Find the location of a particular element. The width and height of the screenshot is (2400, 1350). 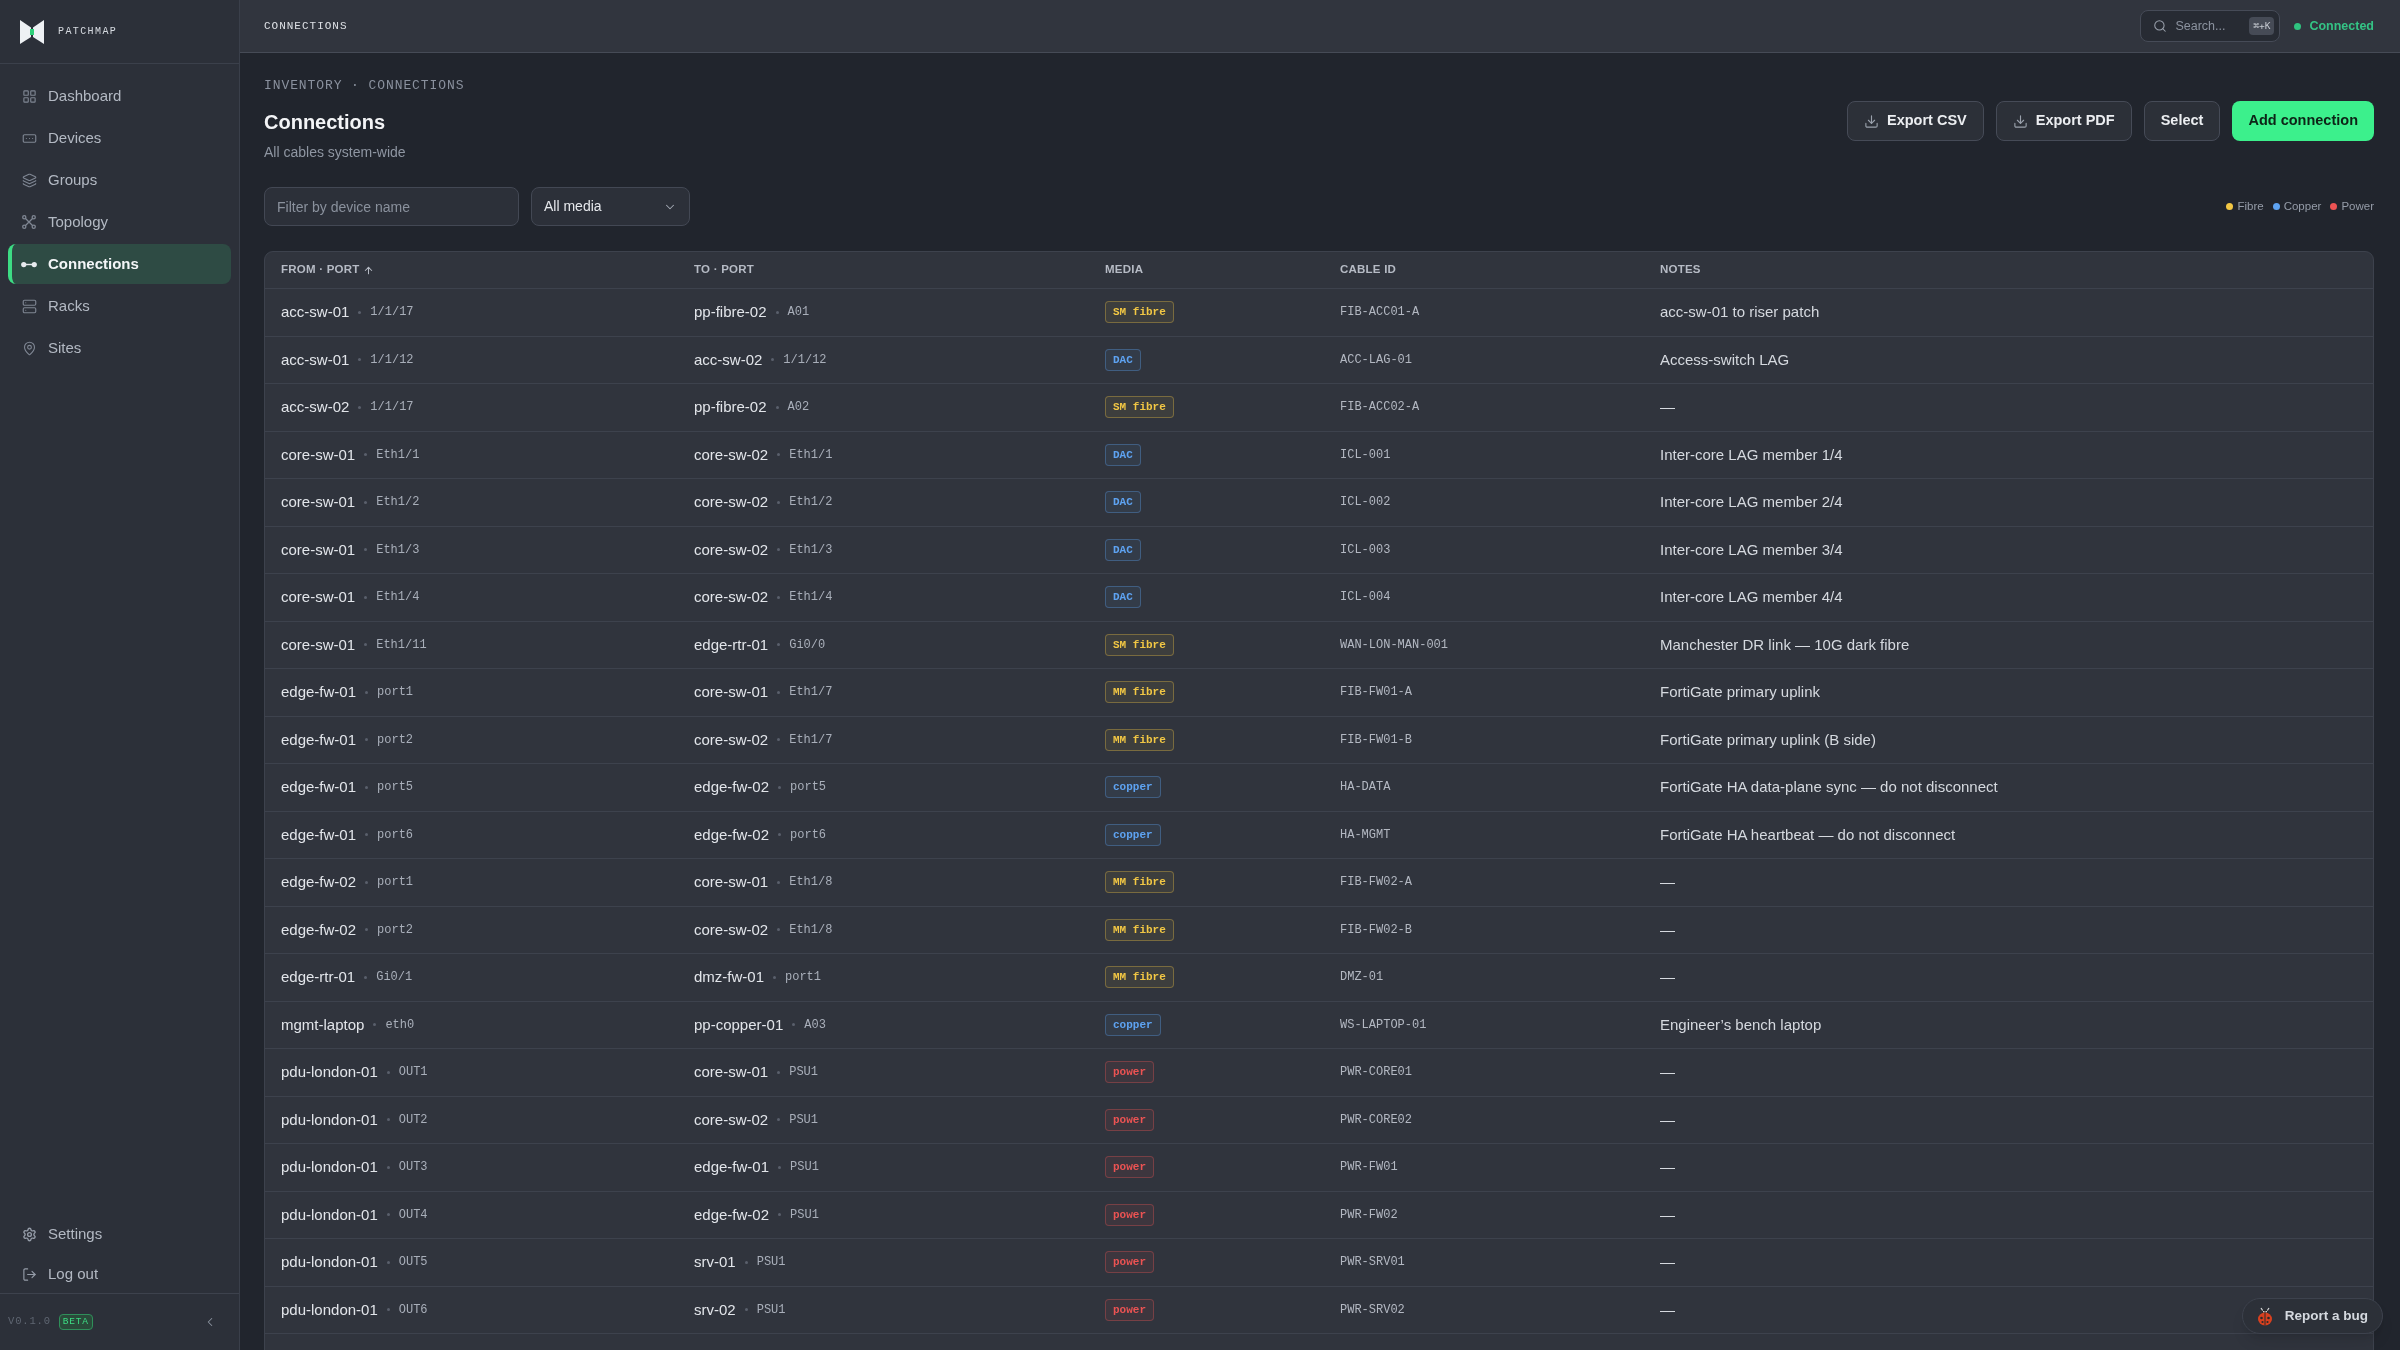

device-name: edge-fw-01 is located at coordinates (319, 834).